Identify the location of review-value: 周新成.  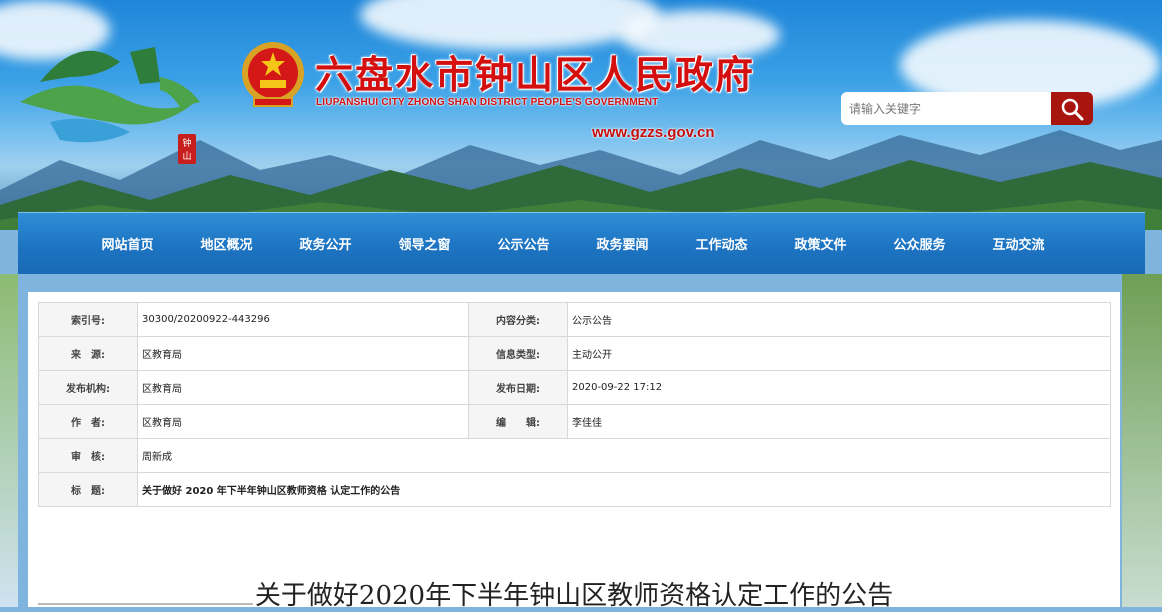
(624, 455).